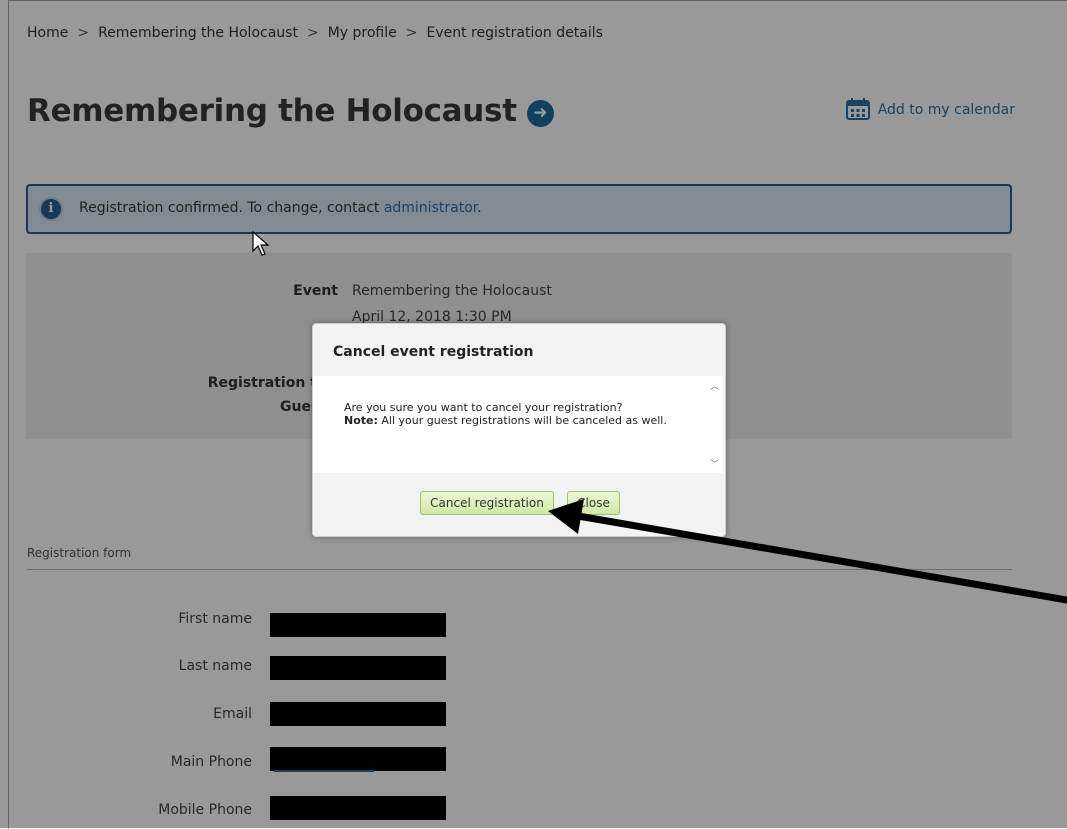 Image resolution: width=1067 pixels, height=829 pixels. Describe the element at coordinates (807, 551) in the screenshot. I see `annotation-arrow-icon` at that location.